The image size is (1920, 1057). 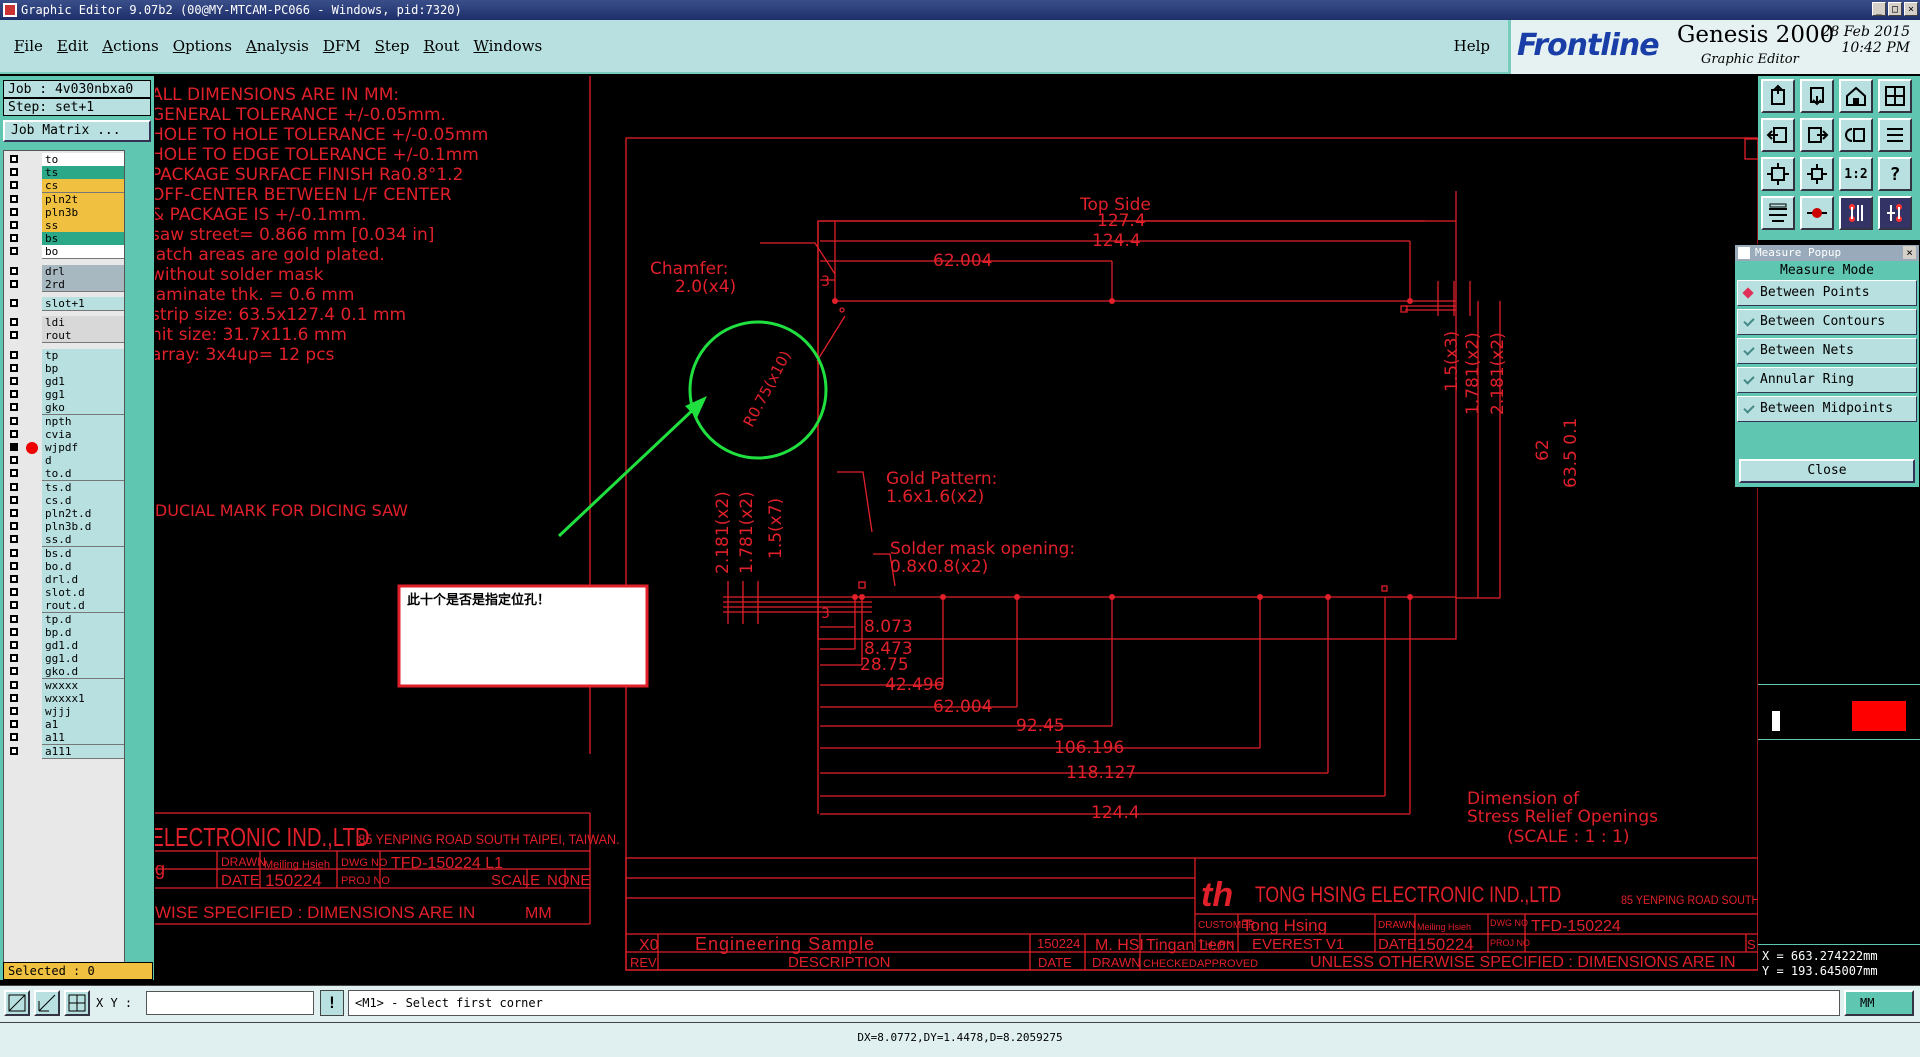 I want to click on grid-snap-button, so click(x=77, y=1003).